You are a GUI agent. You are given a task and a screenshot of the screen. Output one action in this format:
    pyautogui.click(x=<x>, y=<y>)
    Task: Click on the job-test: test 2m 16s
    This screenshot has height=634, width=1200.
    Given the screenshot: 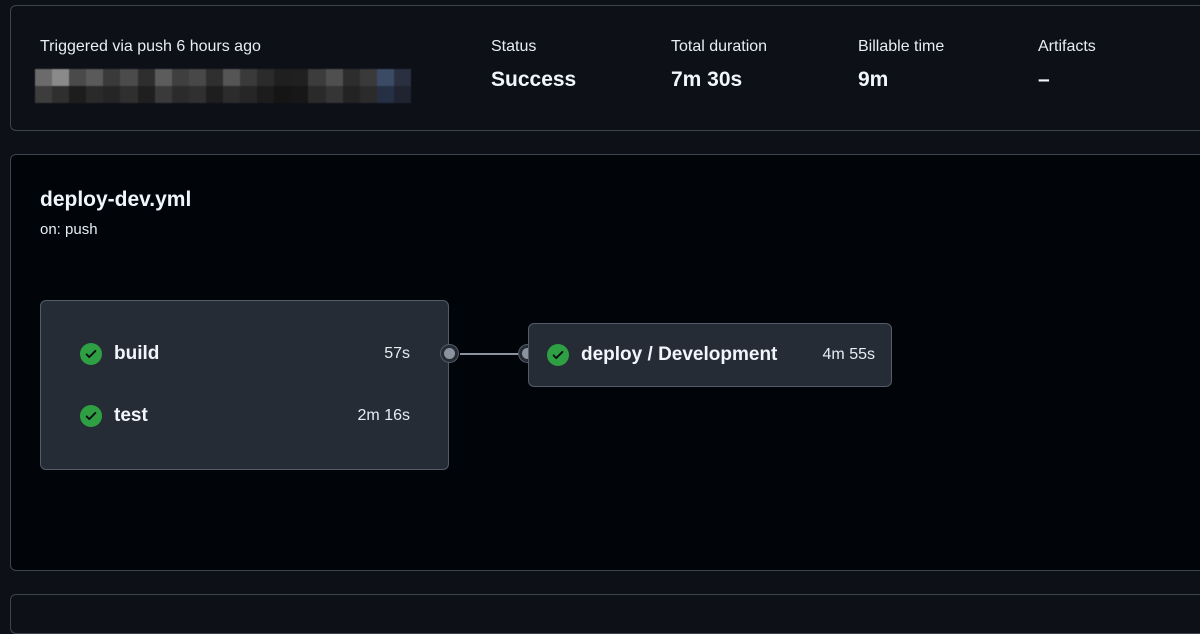 What is the action you would take?
    pyautogui.click(x=245, y=416)
    